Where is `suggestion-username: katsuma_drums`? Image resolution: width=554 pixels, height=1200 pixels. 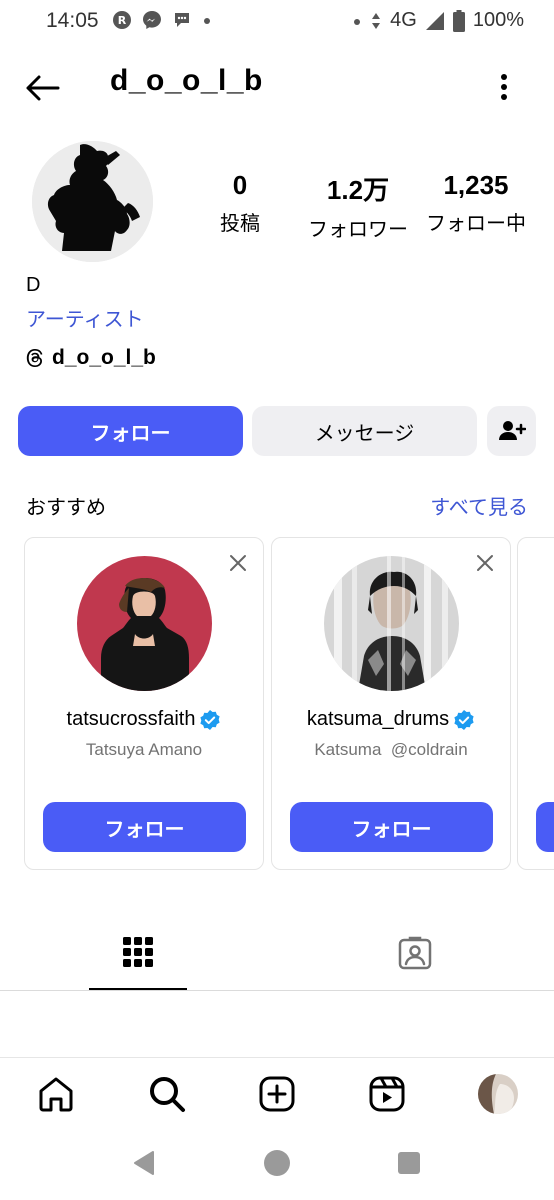 suggestion-username: katsuma_drums is located at coordinates (378, 719).